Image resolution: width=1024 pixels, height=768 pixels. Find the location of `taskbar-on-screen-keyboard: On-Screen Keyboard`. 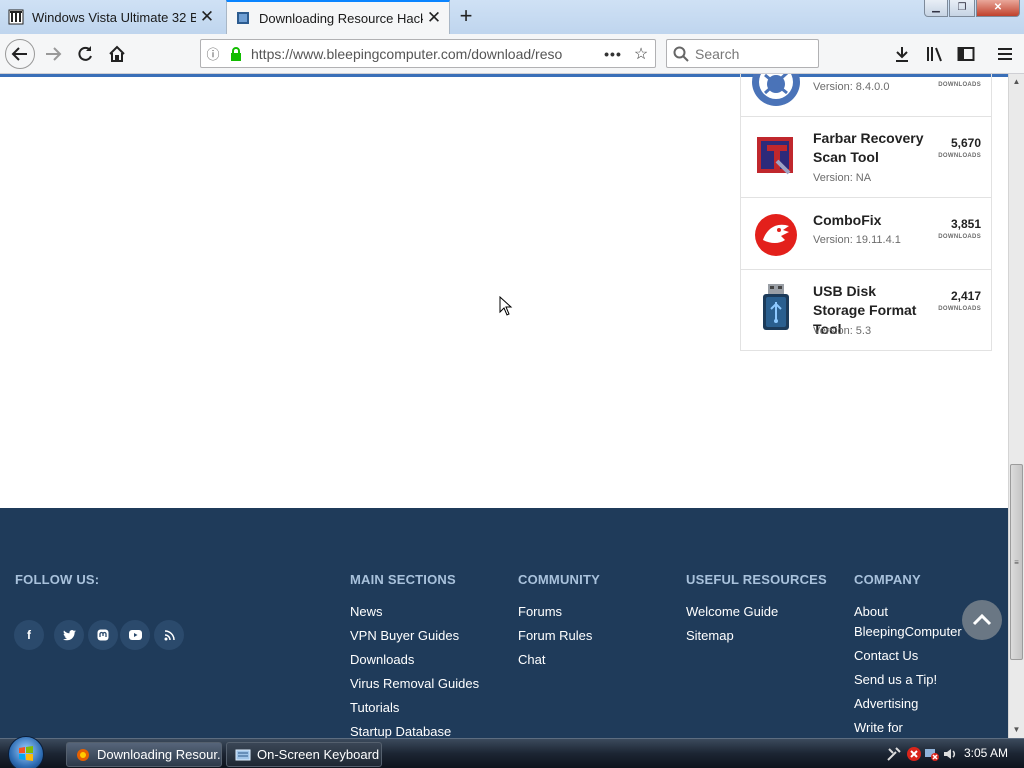

taskbar-on-screen-keyboard: On-Screen Keyboard is located at coordinates (304, 754).